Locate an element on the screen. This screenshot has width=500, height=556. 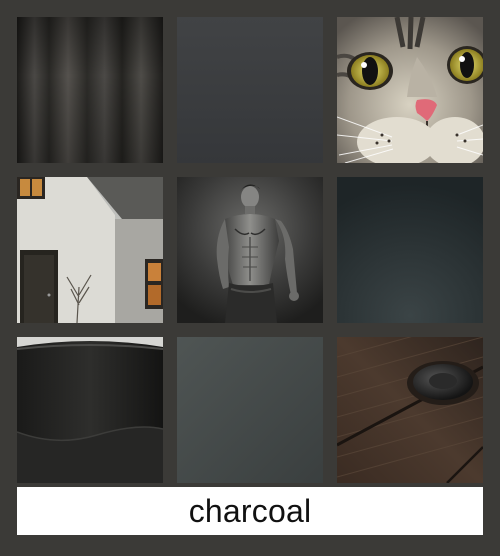
caption-bar: charcoal is located at coordinates (250, 511).